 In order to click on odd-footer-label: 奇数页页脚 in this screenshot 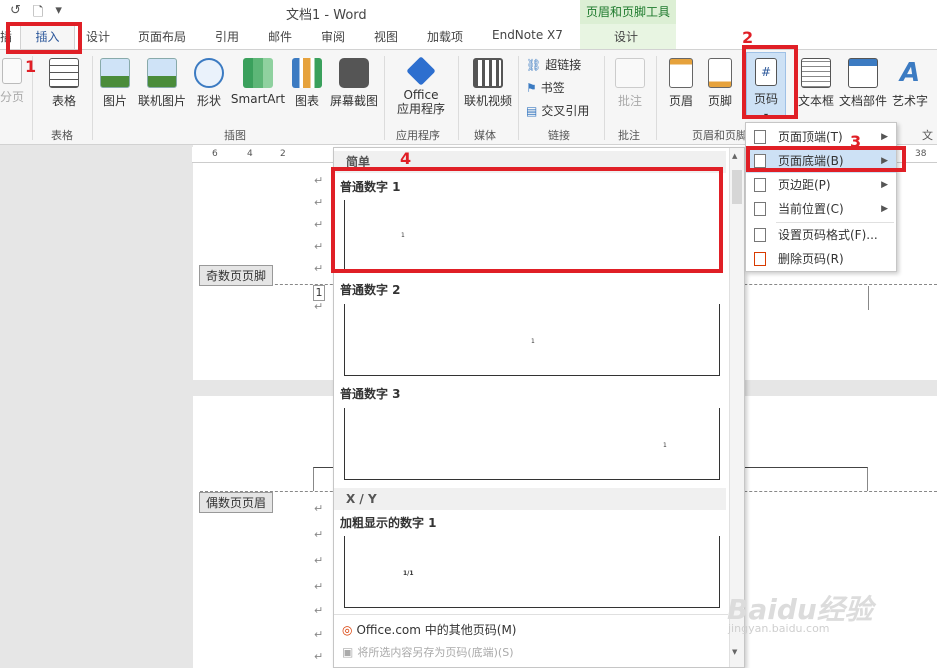, I will do `click(236, 275)`.